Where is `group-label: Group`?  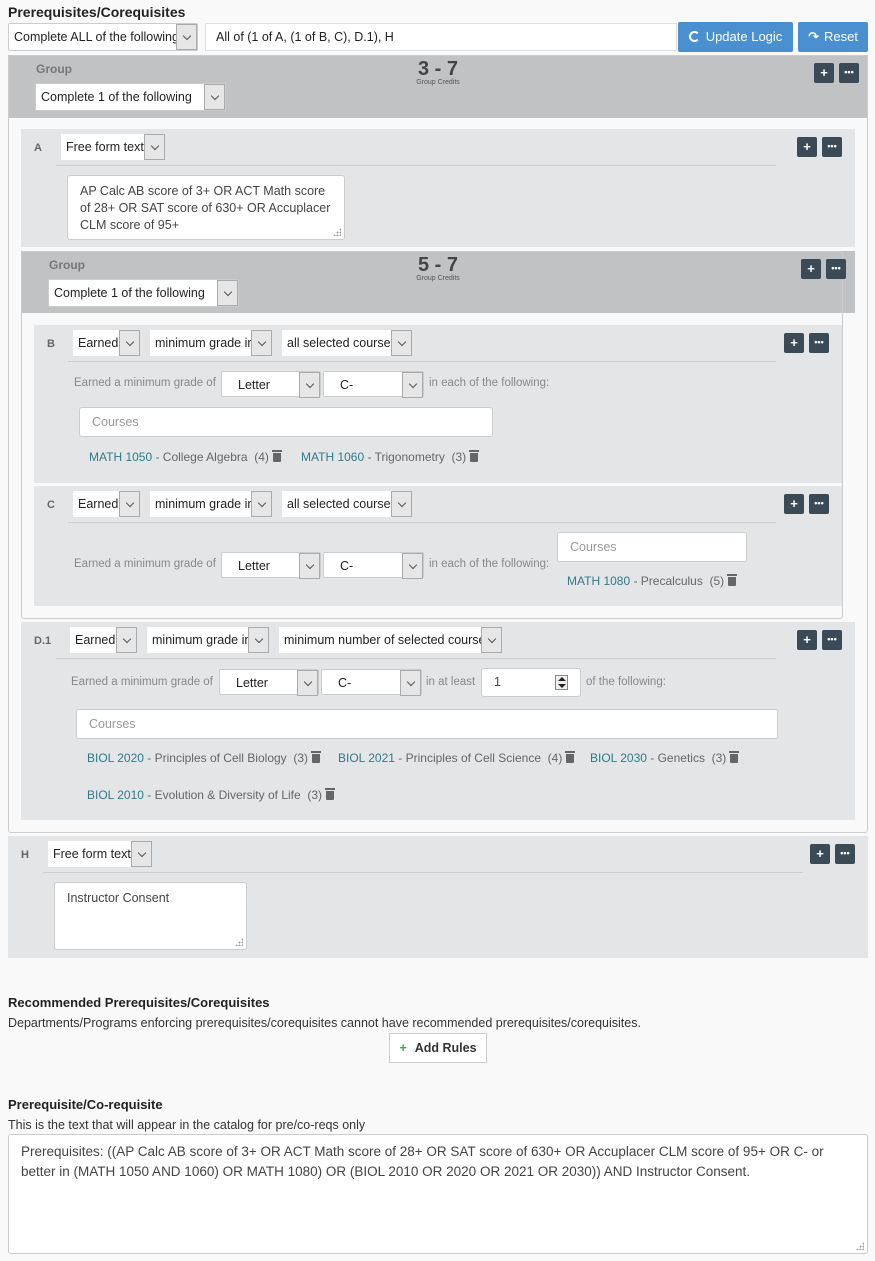 group-label: Group is located at coordinates (54, 69).